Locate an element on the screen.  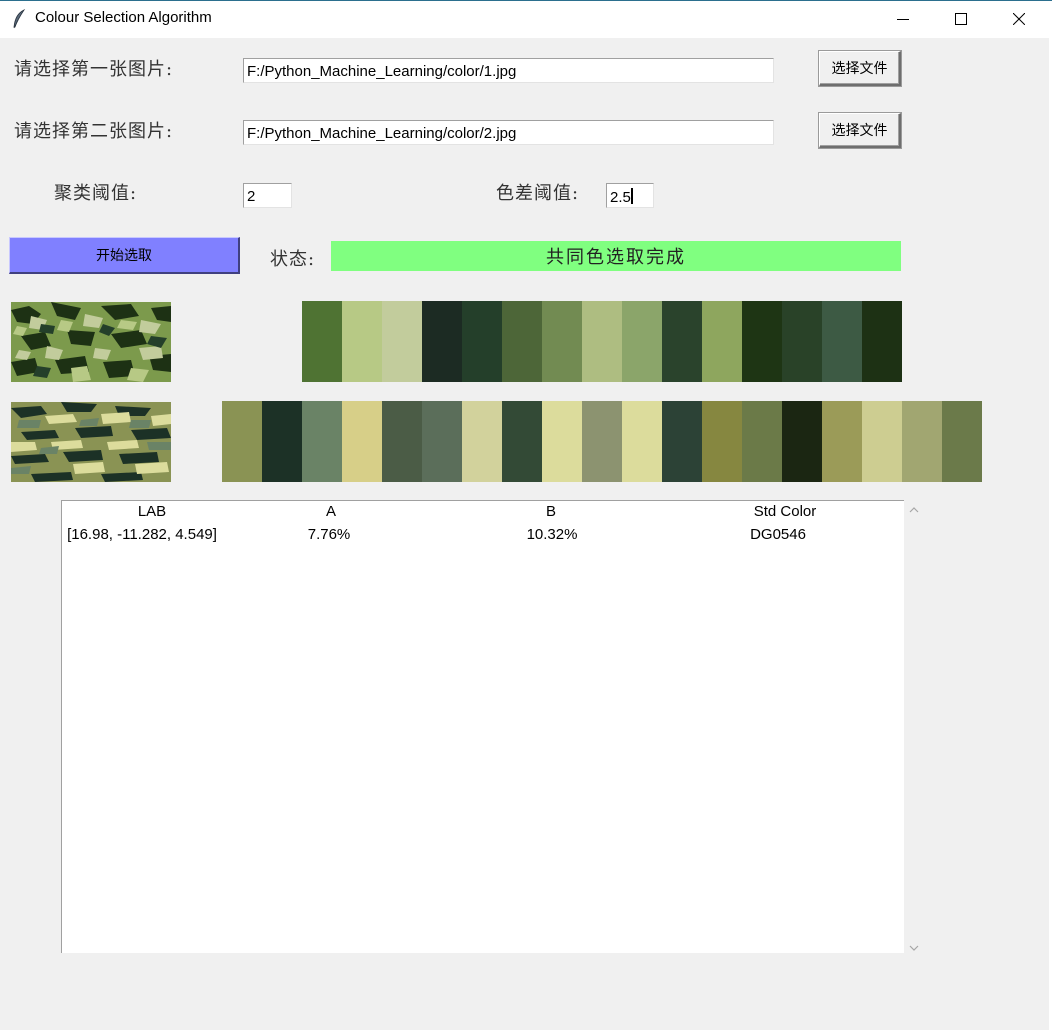
first-image-palette is located at coordinates (602, 341).